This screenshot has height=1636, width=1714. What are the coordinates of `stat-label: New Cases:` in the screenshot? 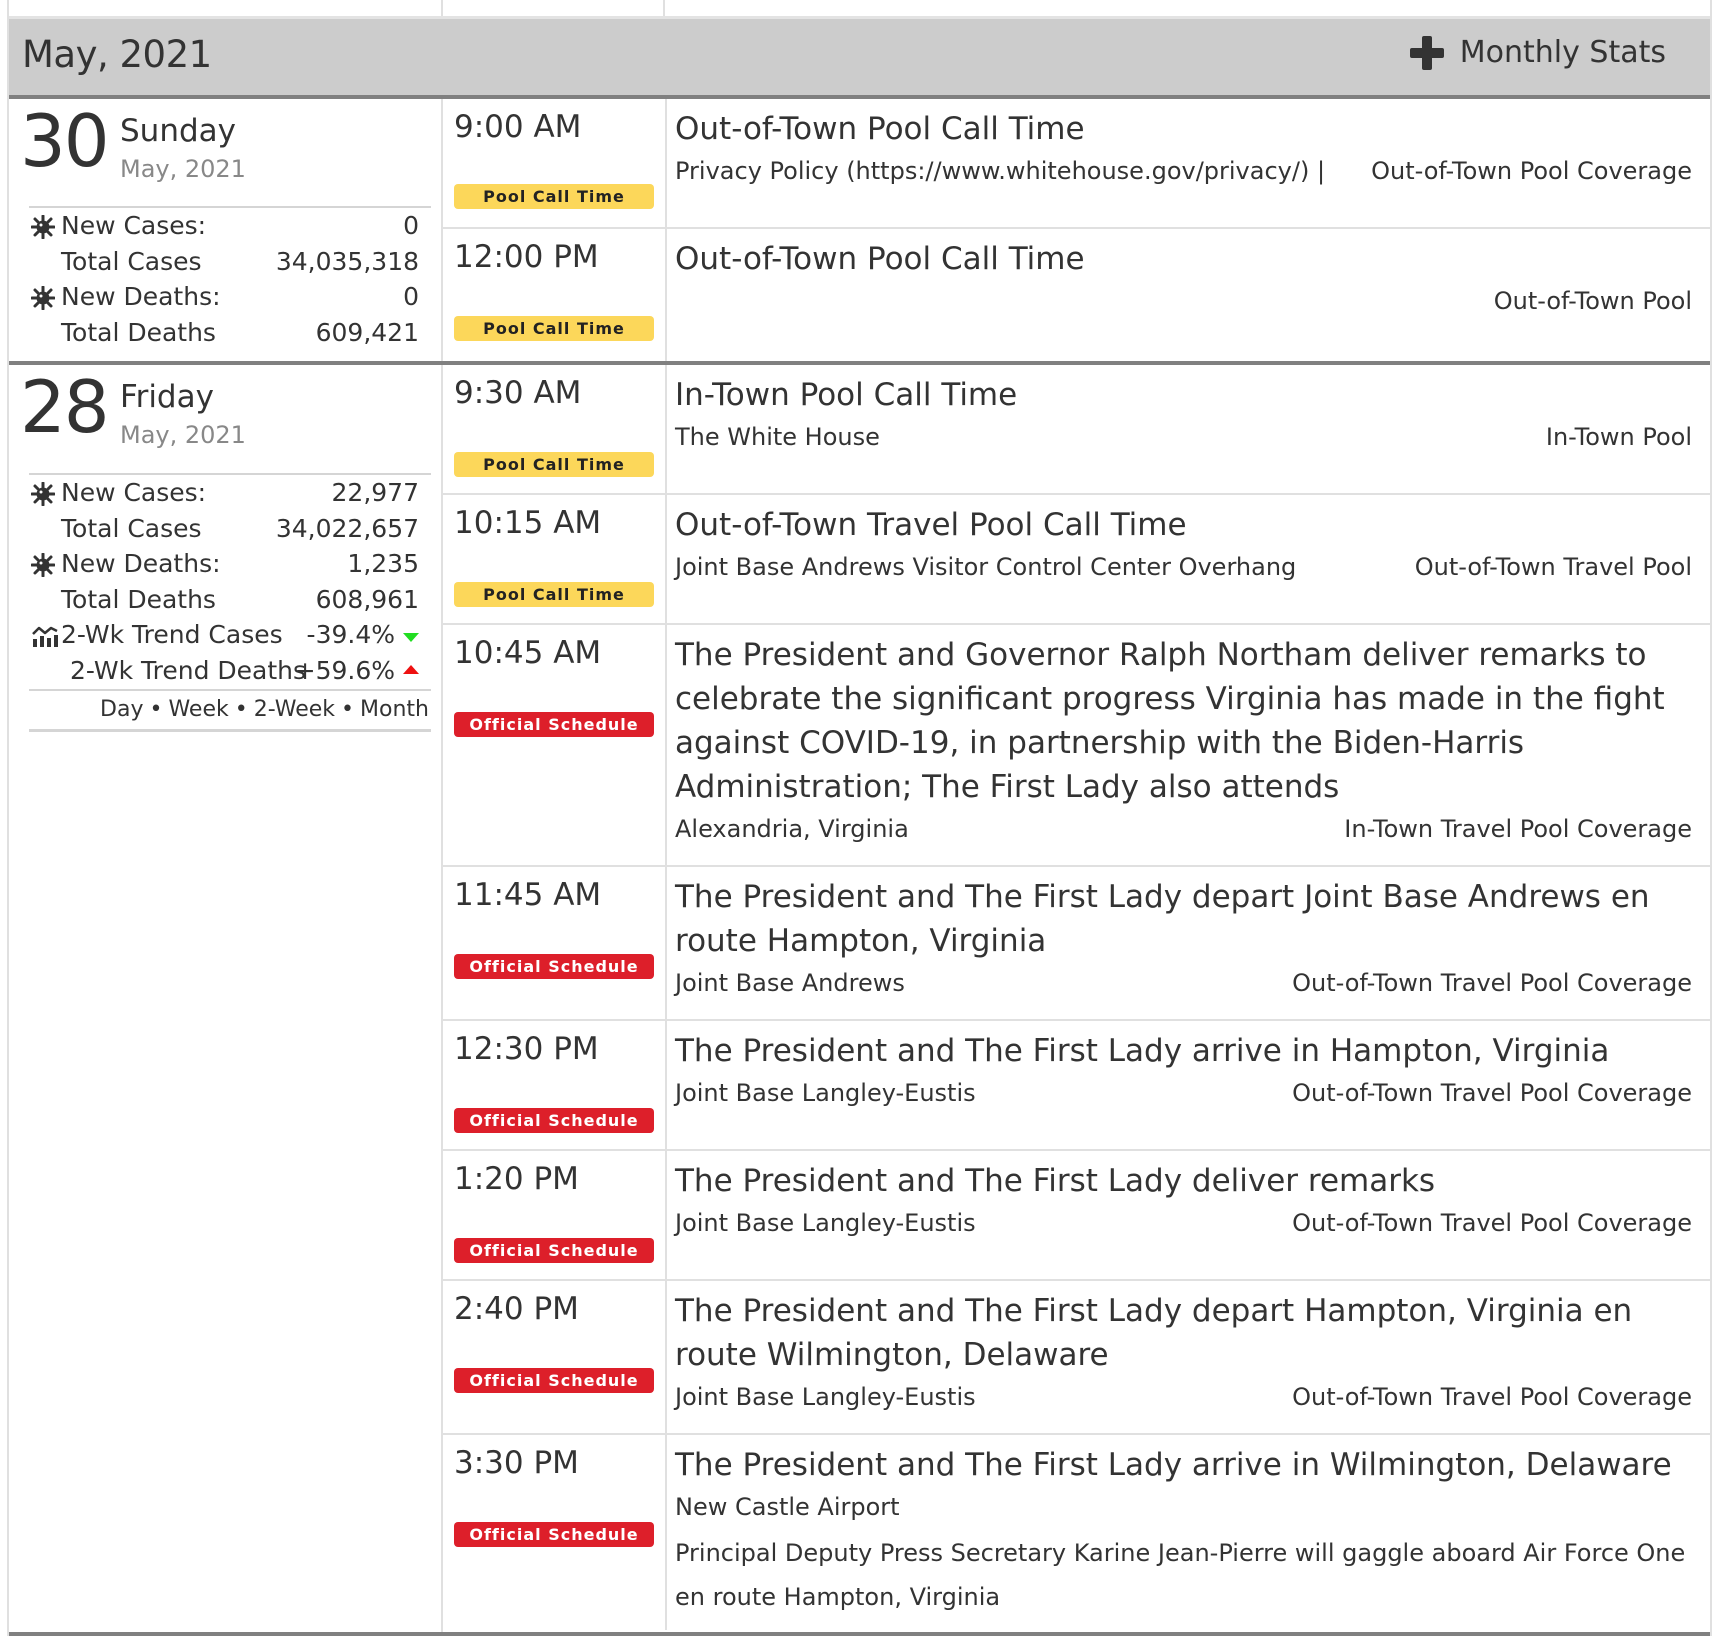 It's located at (134, 492).